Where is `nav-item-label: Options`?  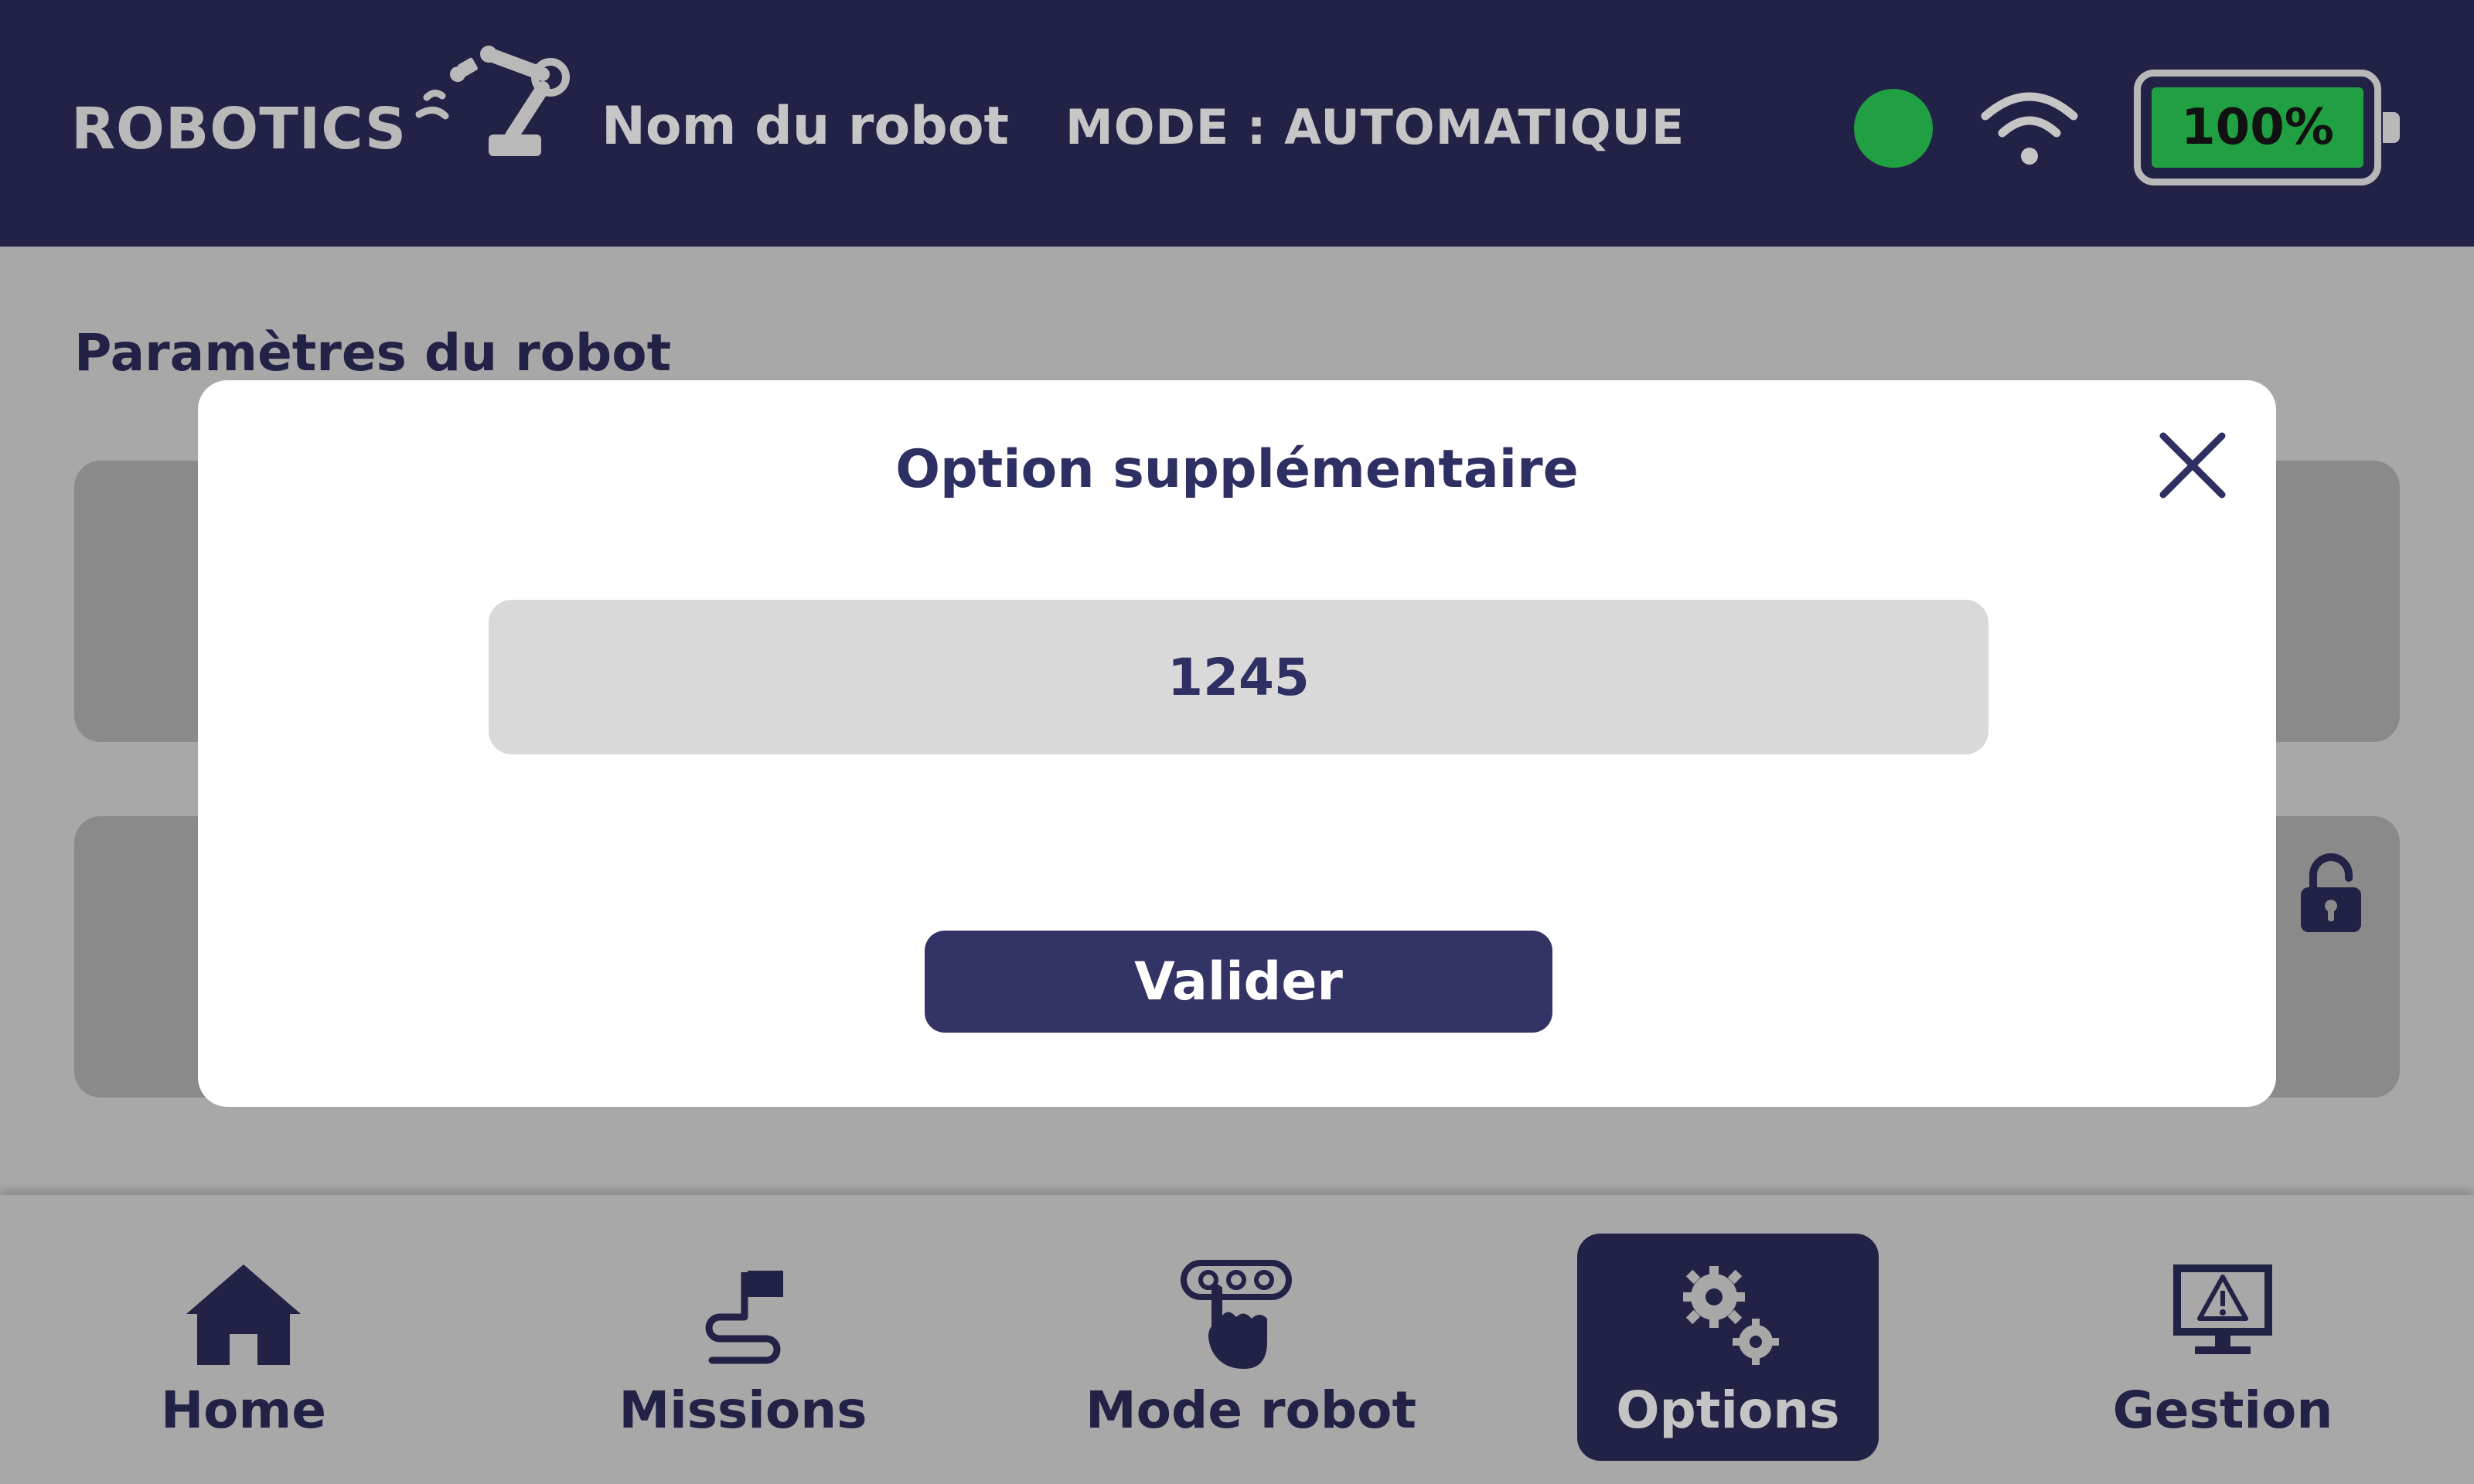 nav-item-label: Options is located at coordinates (1728, 1410).